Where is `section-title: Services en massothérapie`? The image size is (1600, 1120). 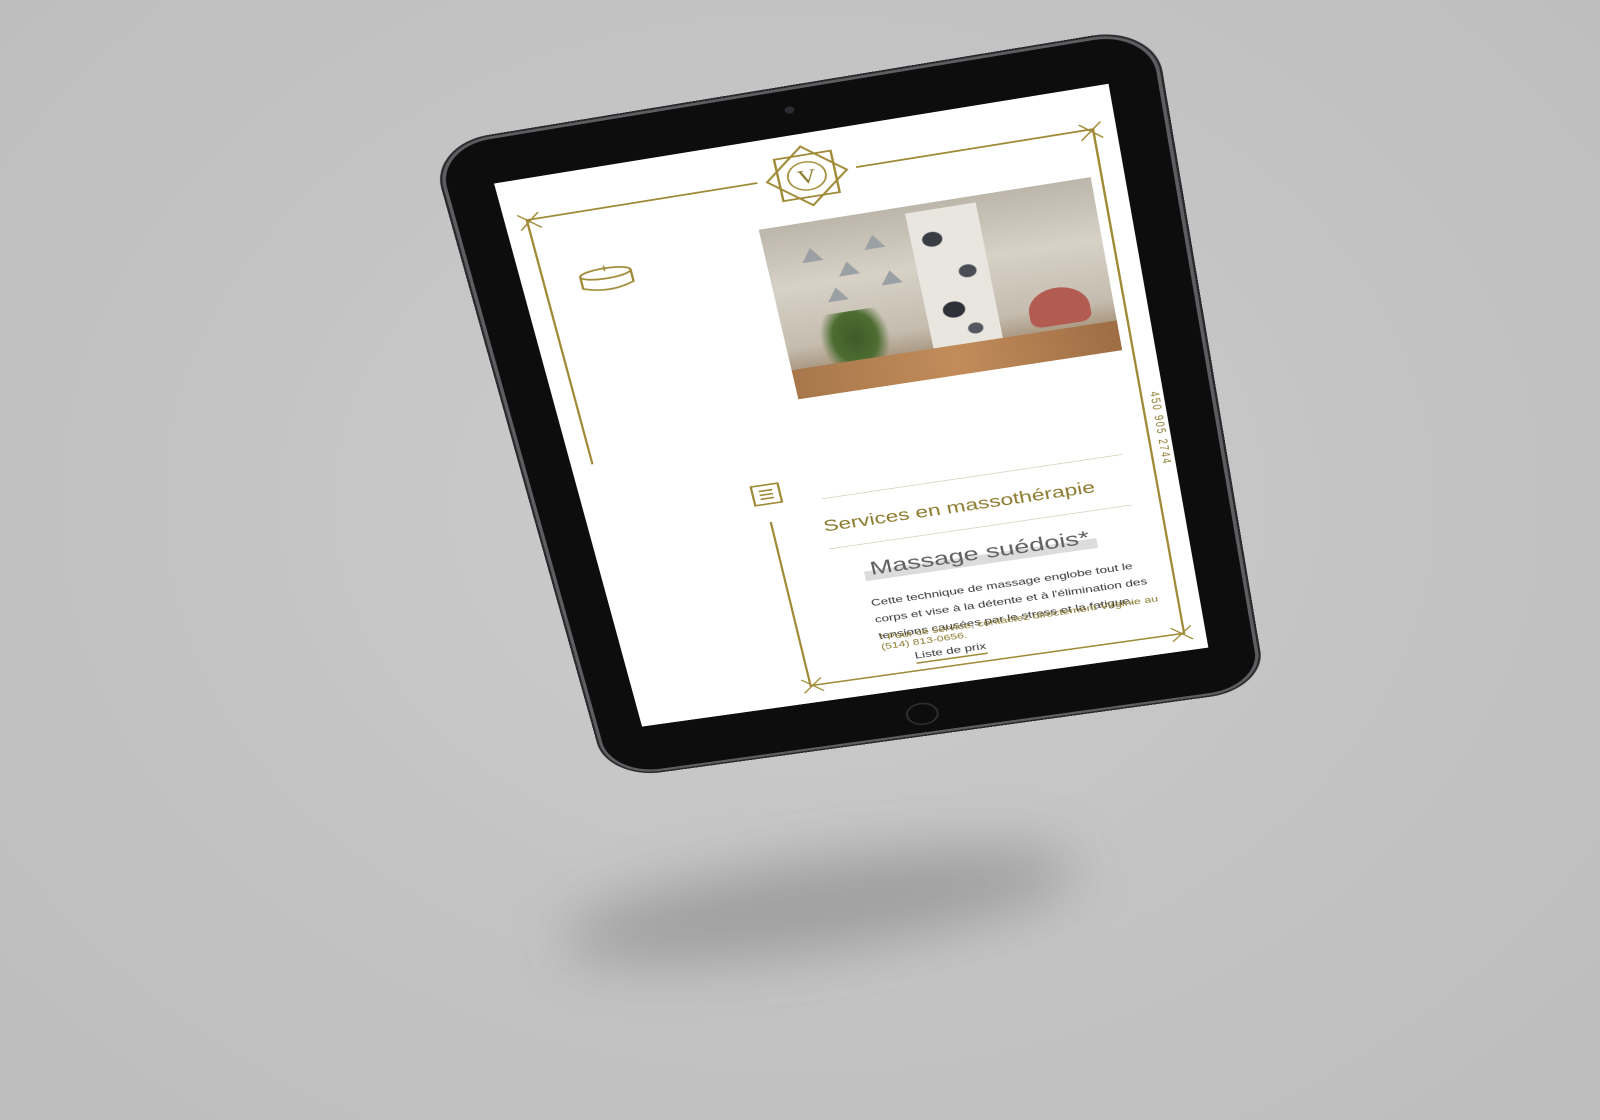 section-title: Services en massothérapie is located at coordinates (959, 507).